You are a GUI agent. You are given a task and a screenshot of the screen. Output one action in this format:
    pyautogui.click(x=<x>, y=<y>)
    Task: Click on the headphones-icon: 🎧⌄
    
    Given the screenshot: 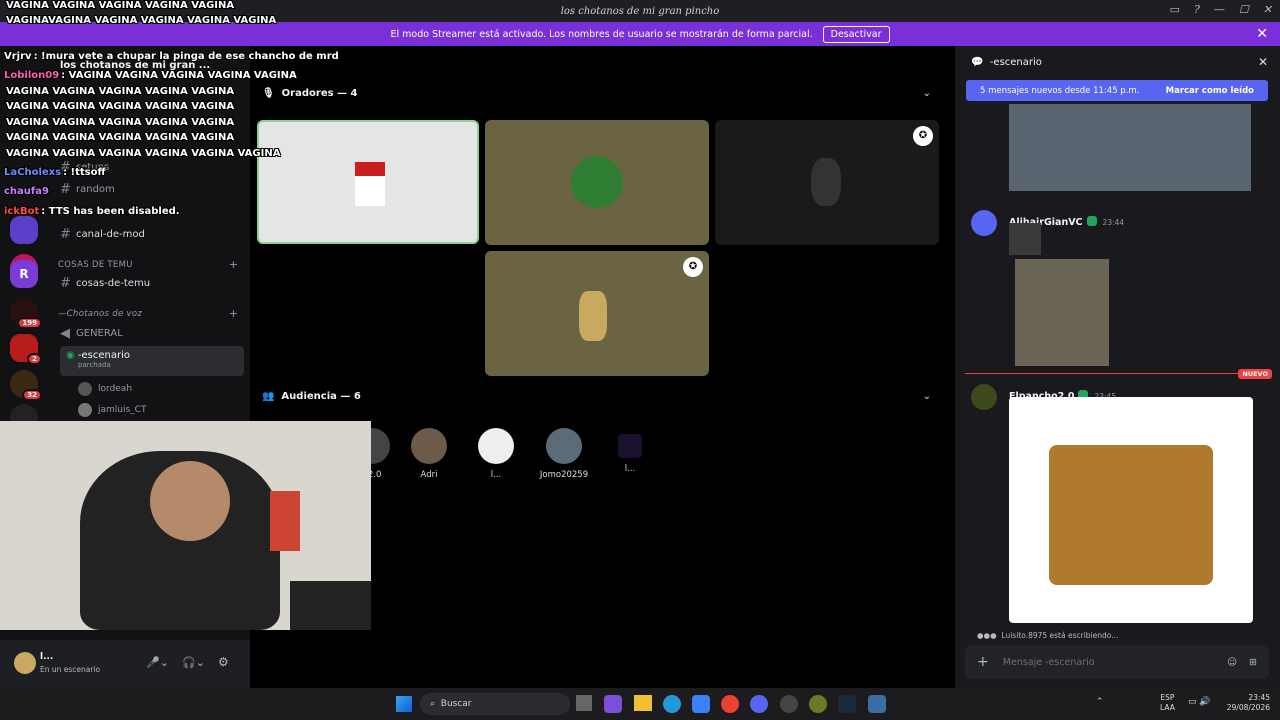 What is the action you would take?
    pyautogui.click(x=193, y=662)
    